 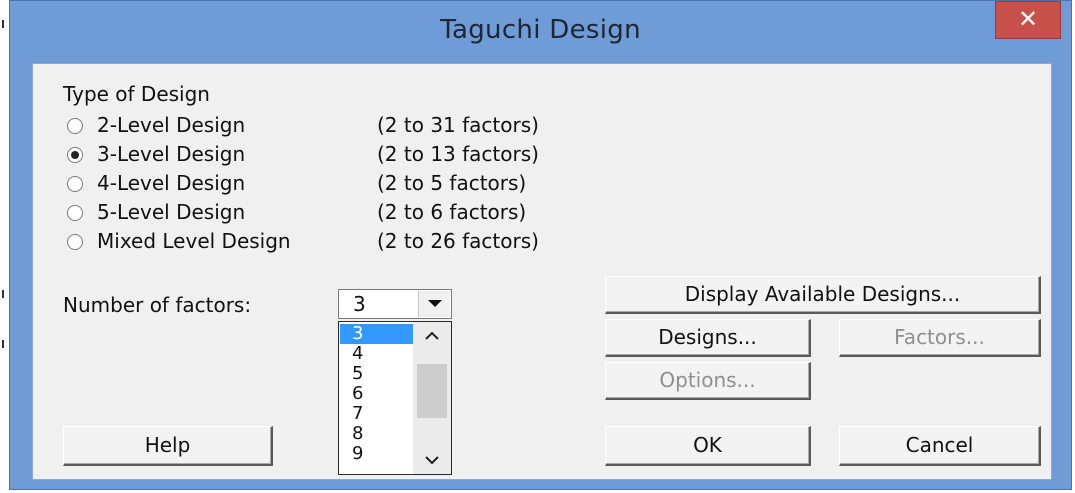 I want to click on option-range-mixed-level: (2 to 26 factors), so click(x=458, y=241).